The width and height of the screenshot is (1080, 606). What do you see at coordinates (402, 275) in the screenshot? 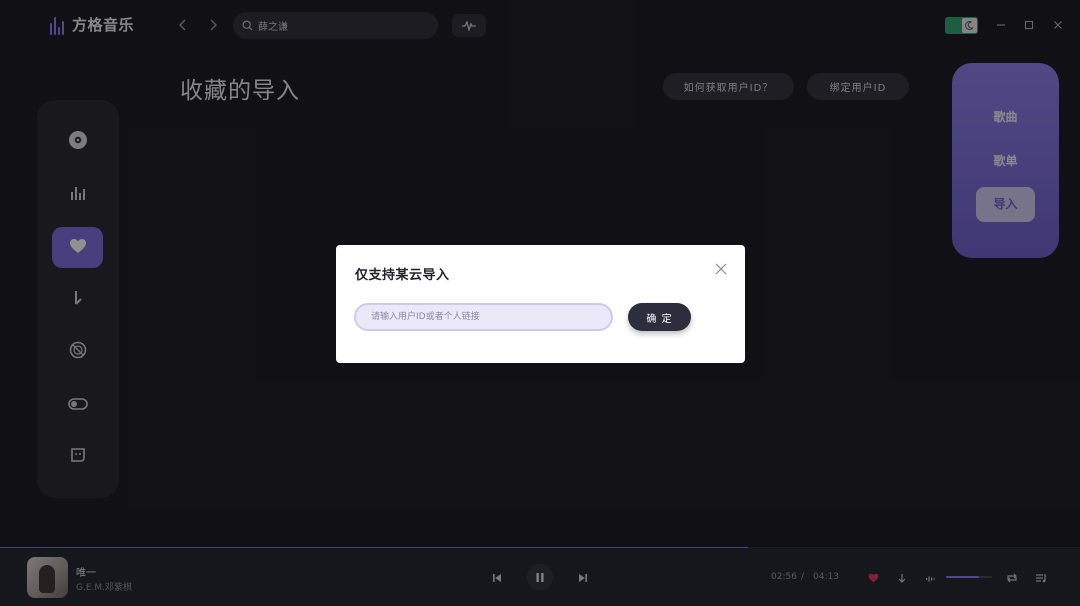
I see `dialog-title: 仅支持某云导入` at bounding box center [402, 275].